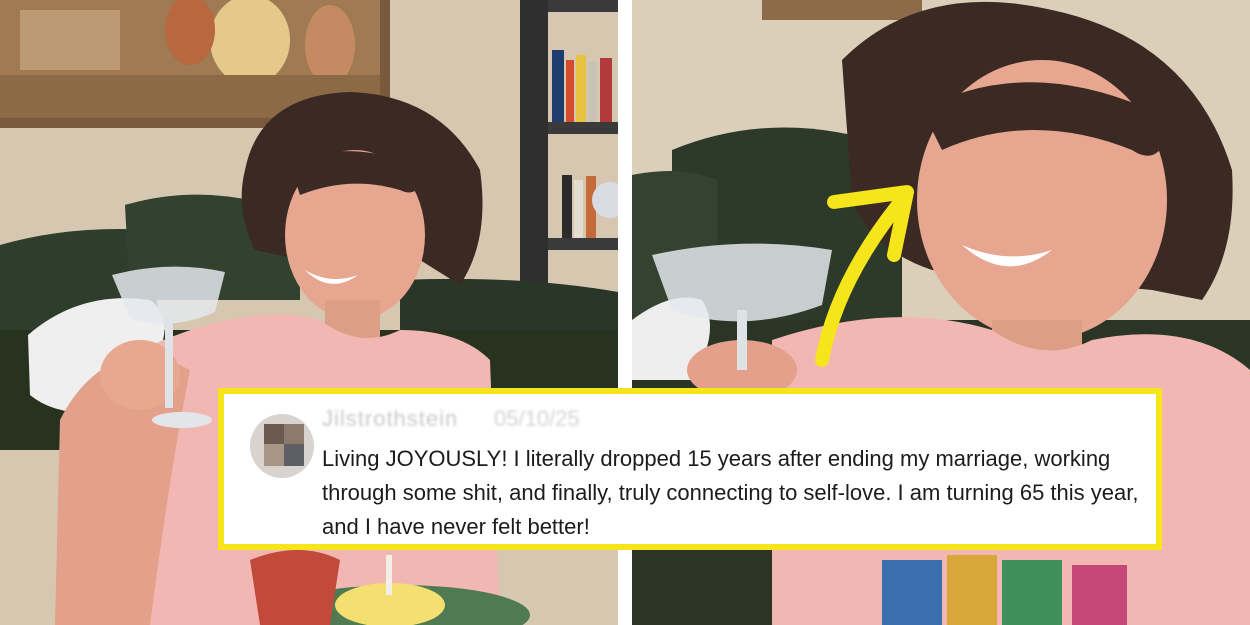  I want to click on comment-username: Jilstrothstein, so click(390, 418).